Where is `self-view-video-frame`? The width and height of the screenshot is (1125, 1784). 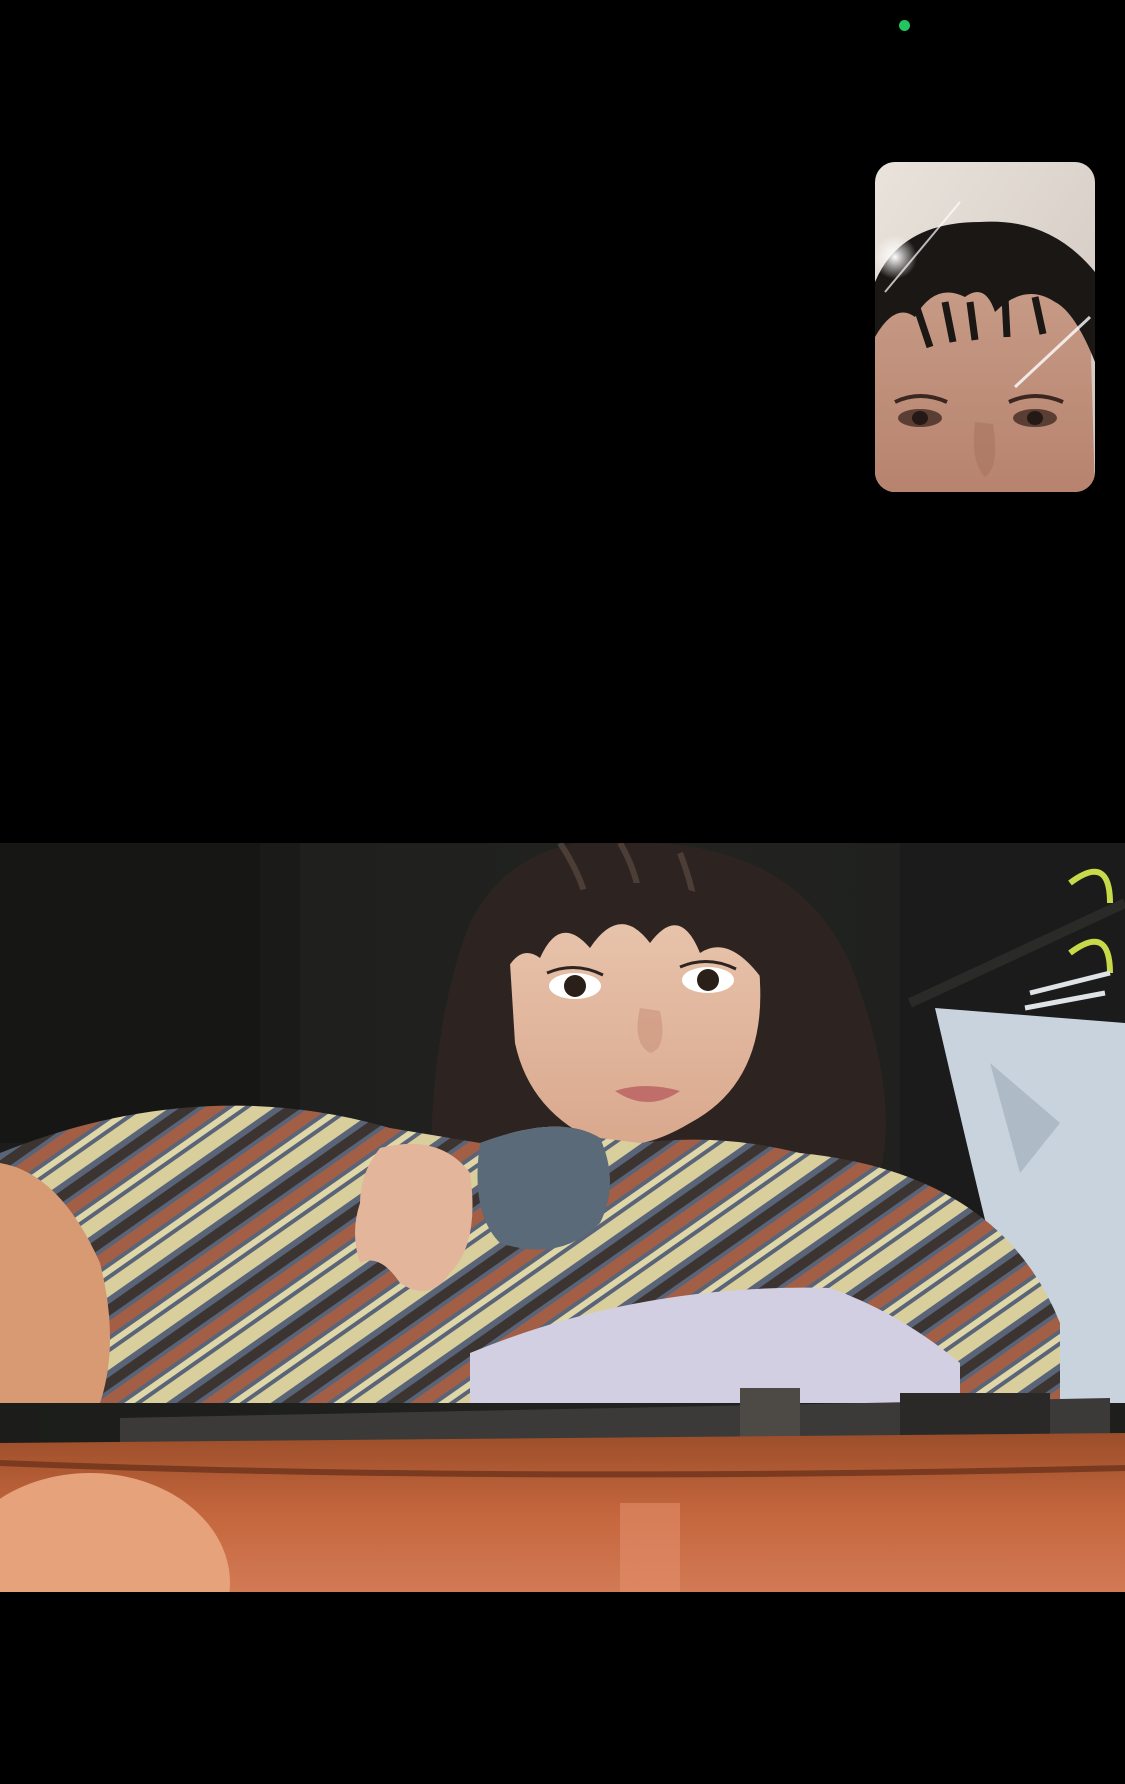
self-view-video-frame is located at coordinates (985, 327).